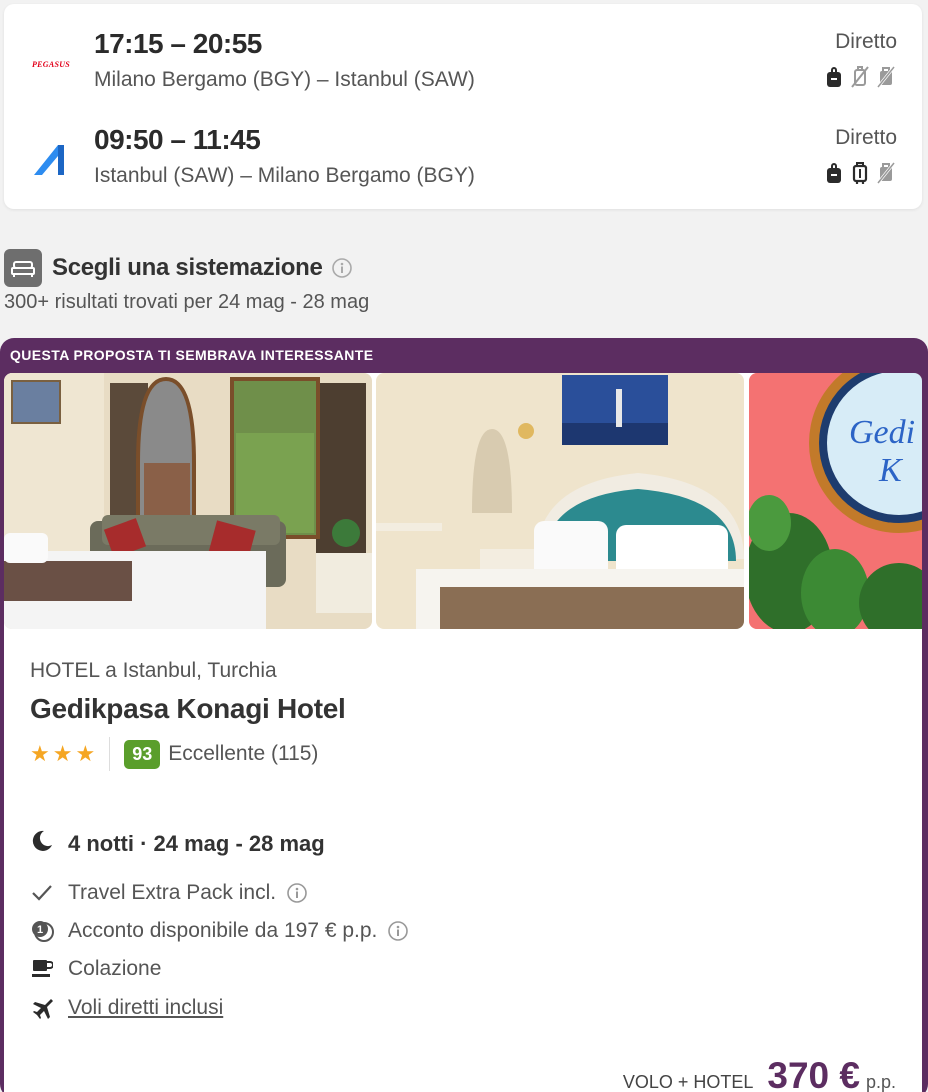  Describe the element at coordinates (115, 968) in the screenshot. I see `feature-label: Colazione` at that location.